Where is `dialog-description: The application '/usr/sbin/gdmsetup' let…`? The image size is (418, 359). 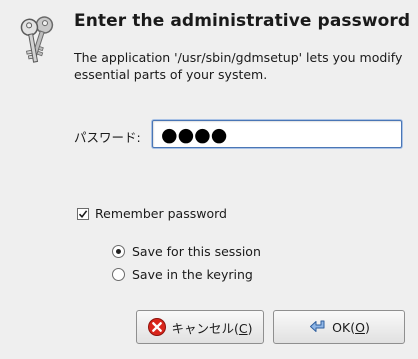
dialog-description: The application '/usr/sbin/gdmsetup' let… is located at coordinates (238, 66).